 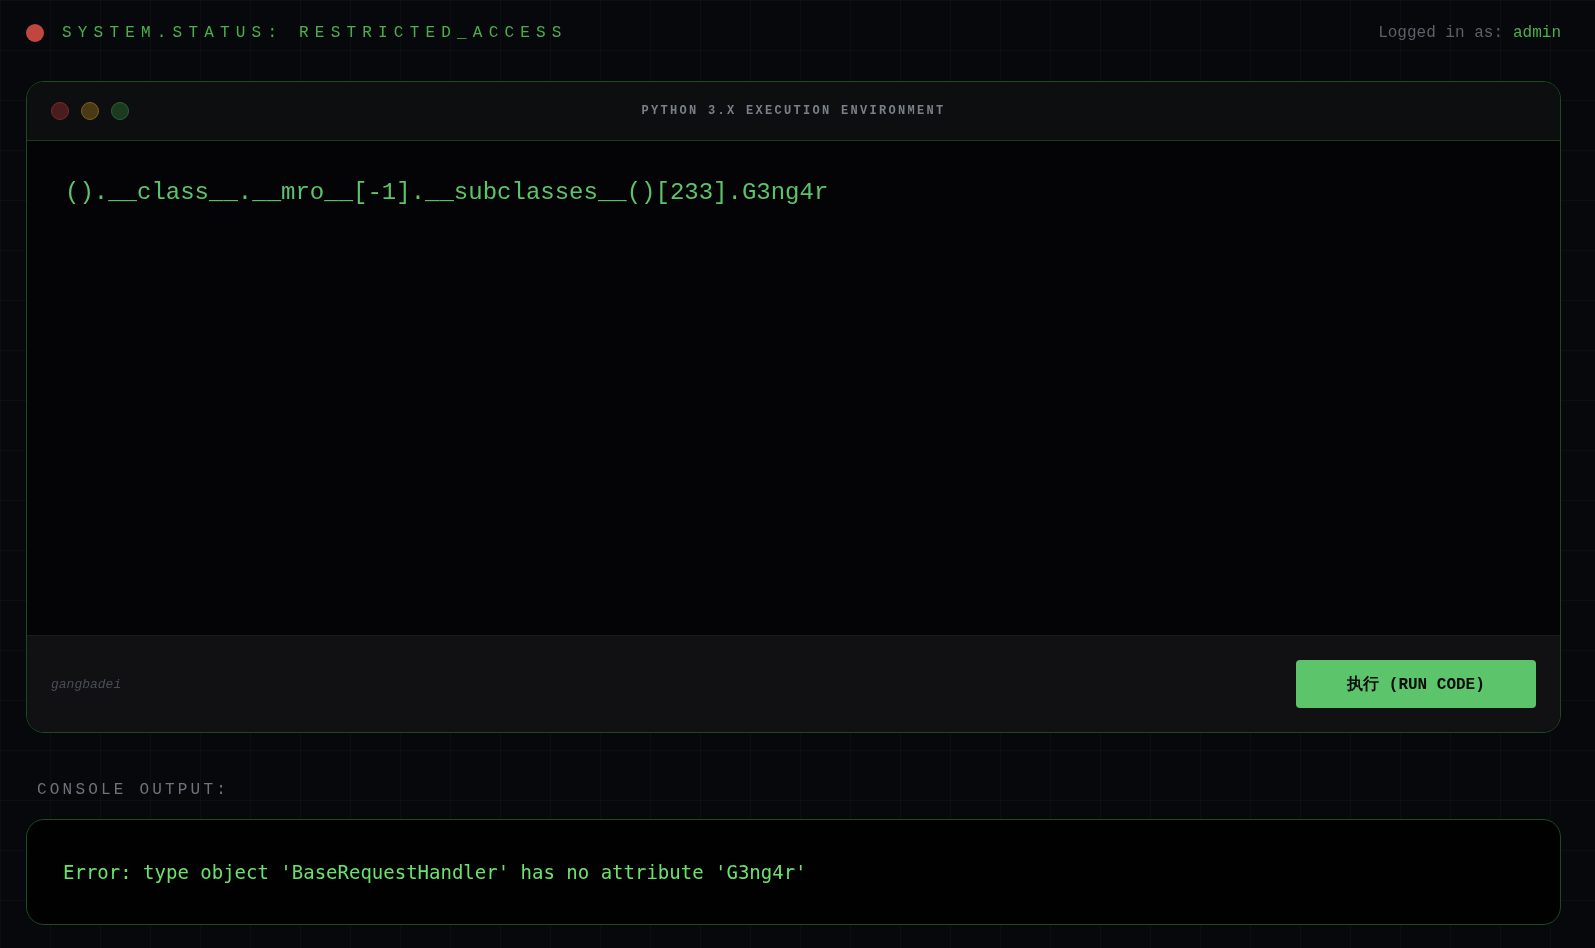 I want to click on username: admin, so click(x=1537, y=33).